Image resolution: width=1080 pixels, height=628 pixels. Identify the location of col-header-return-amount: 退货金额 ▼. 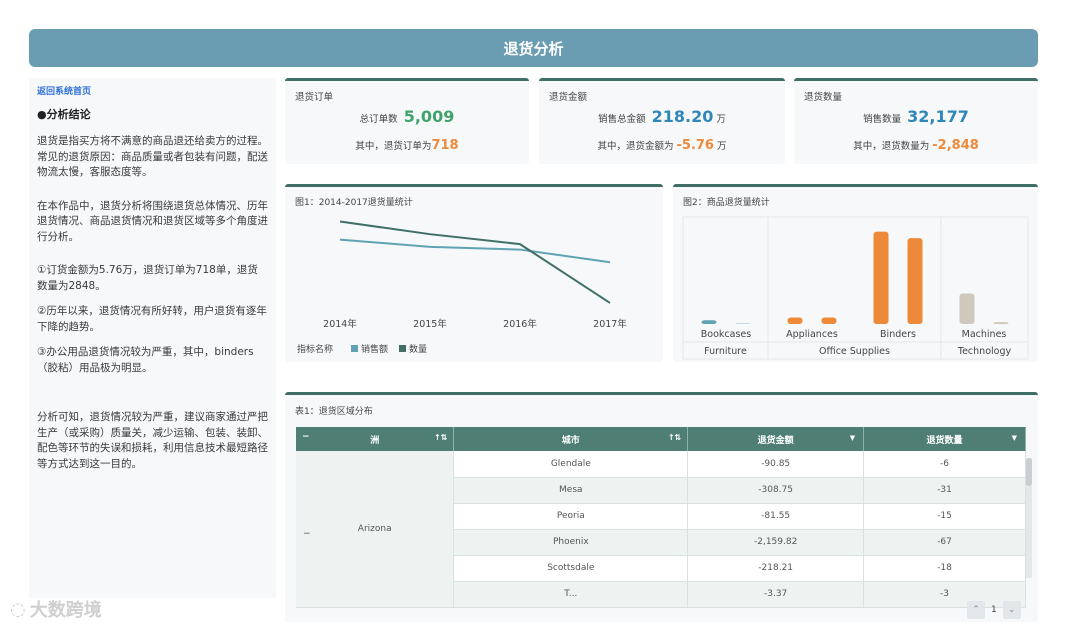
(776, 439).